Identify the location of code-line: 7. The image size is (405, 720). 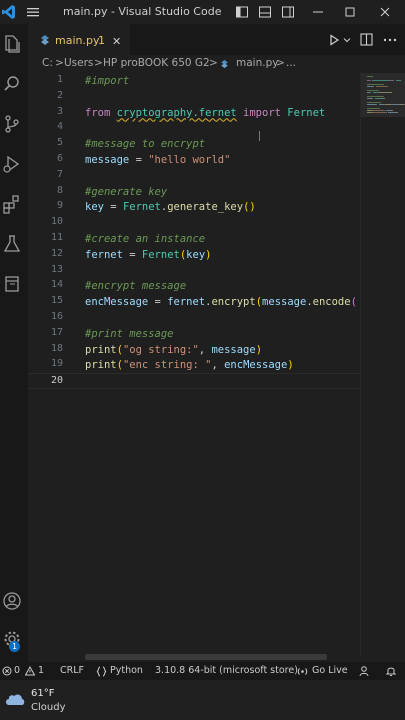
(194, 176).